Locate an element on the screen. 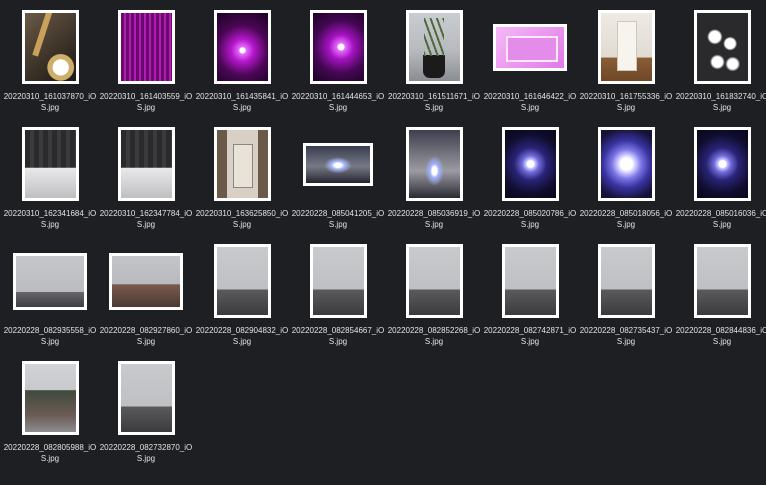 The width and height of the screenshot is (766, 485). file-item: 20220228_082935558_iOS.jpg is located at coordinates (50, 299).